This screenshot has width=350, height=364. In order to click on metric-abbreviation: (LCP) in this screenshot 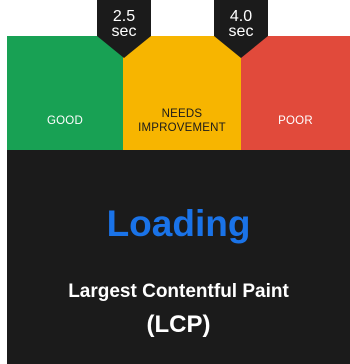, I will do `click(178, 324)`.